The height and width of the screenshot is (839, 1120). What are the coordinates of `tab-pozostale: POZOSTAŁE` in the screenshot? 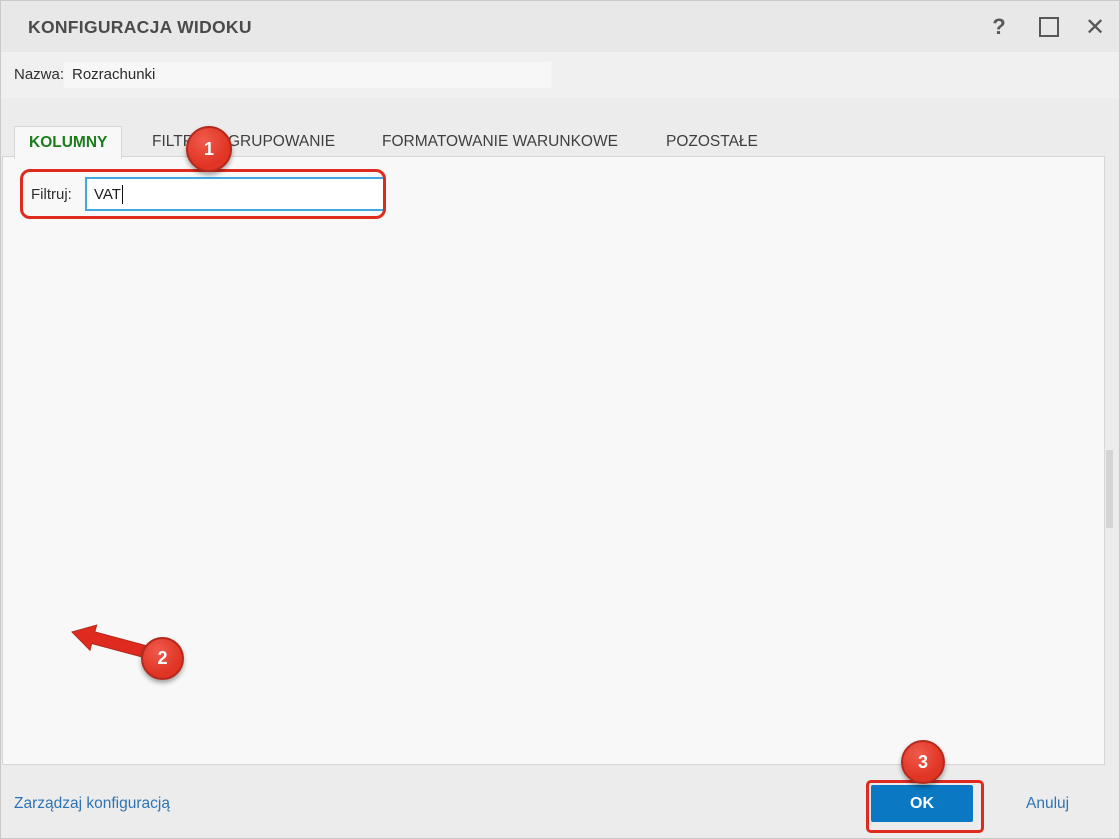 It's located at (712, 141).